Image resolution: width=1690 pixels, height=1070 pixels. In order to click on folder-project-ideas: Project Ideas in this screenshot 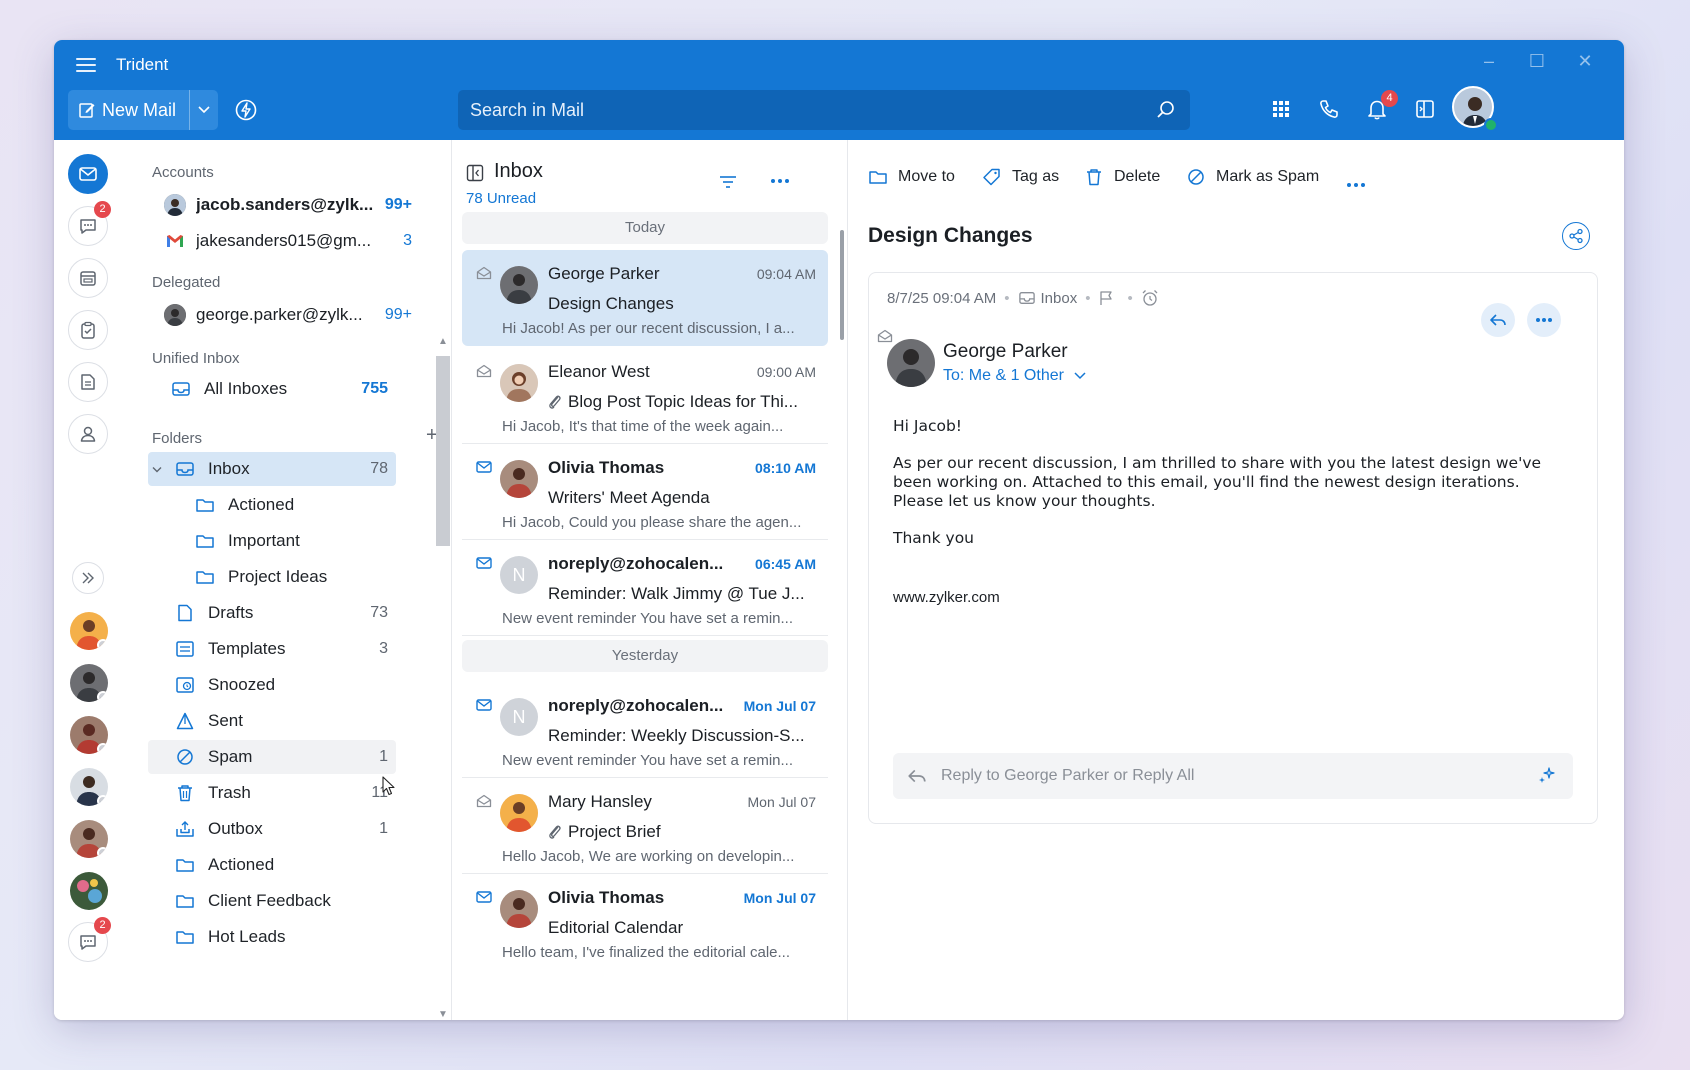, I will do `click(295, 577)`.